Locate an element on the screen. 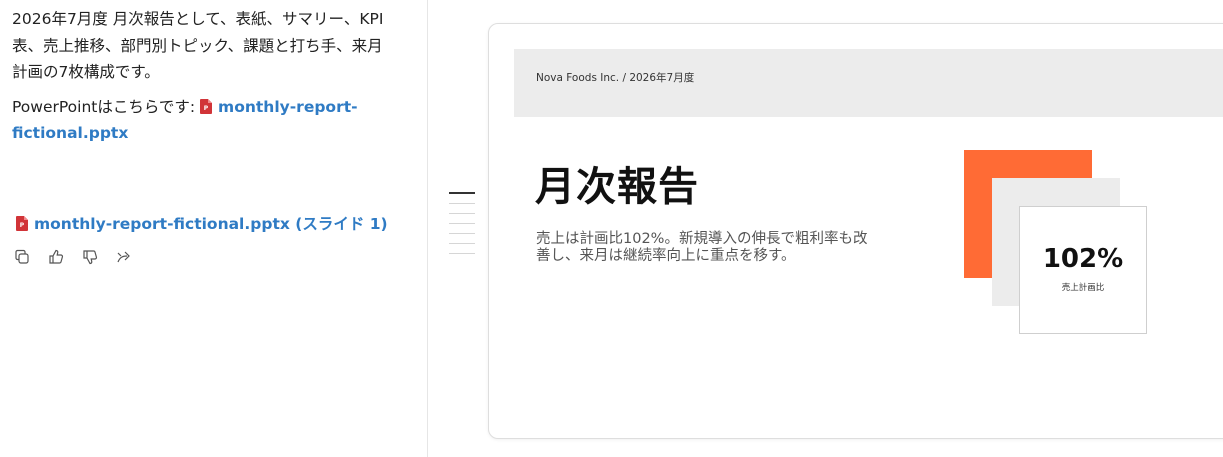 The width and height of the screenshot is (1223, 457). slide-title: 月次報告 is located at coordinates (617, 187).